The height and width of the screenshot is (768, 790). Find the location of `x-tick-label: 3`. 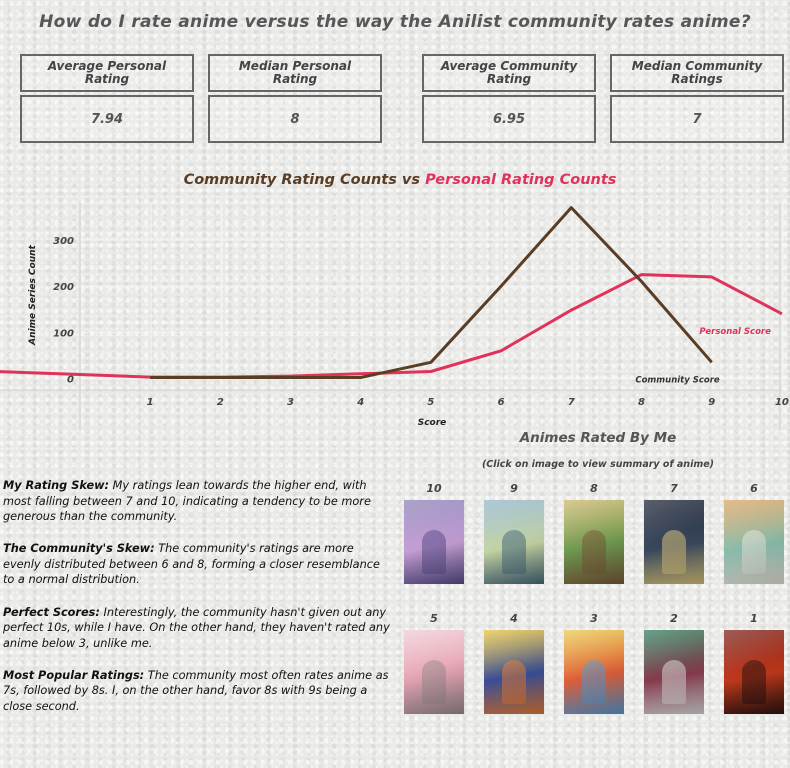

x-tick-label: 3 is located at coordinates (290, 402).